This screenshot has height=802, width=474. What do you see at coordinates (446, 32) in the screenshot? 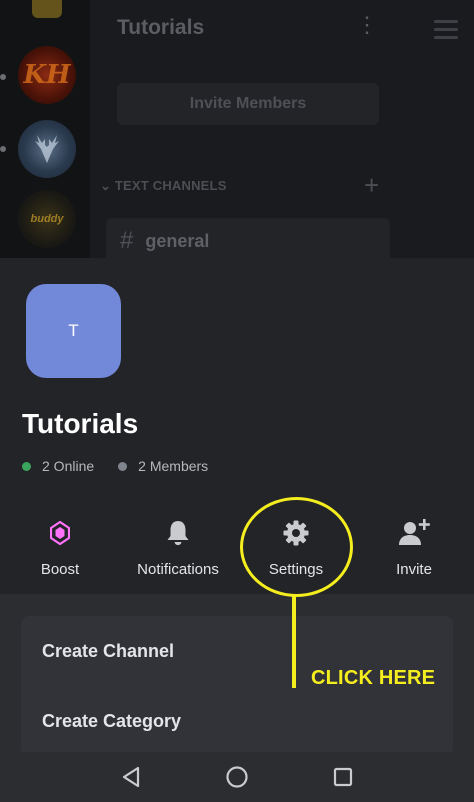
I see `member-list-icon` at bounding box center [446, 32].